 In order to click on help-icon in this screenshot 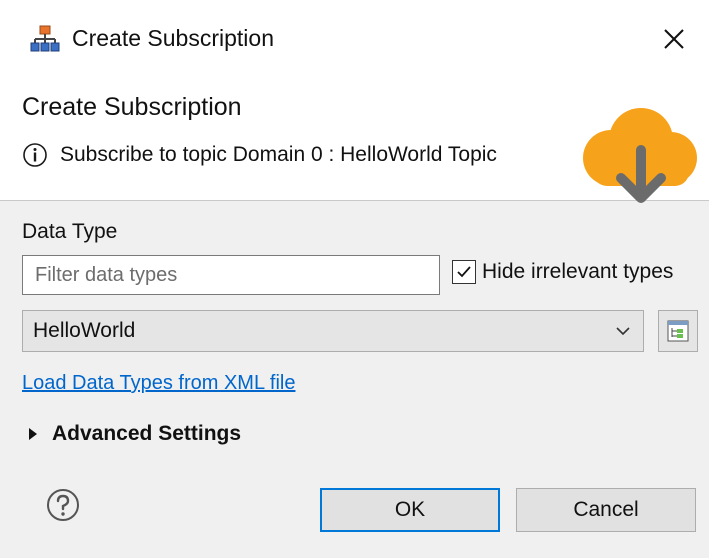, I will do `click(63, 505)`.